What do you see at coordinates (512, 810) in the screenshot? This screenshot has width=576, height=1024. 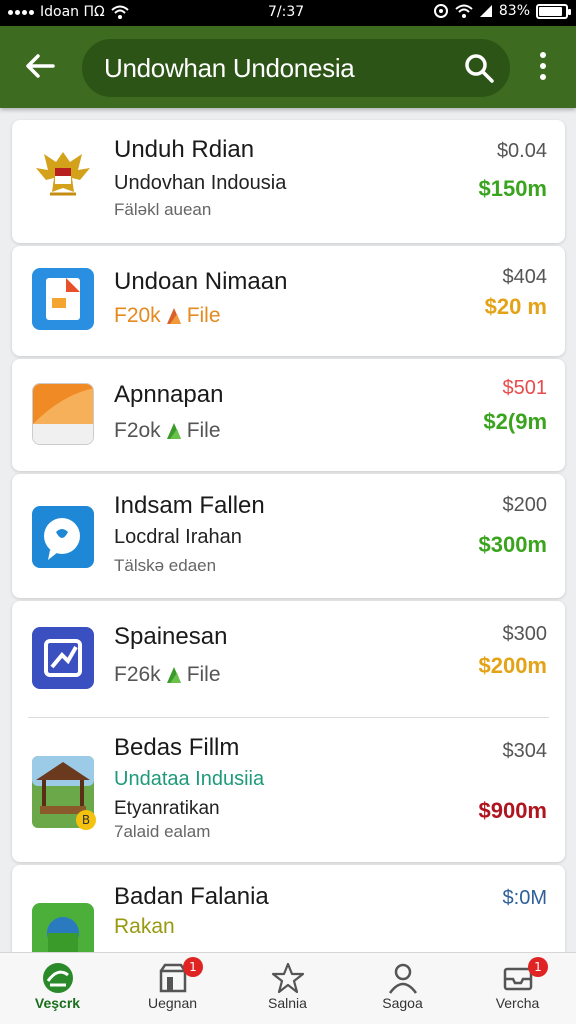 I see `item-price-new: $900m` at bounding box center [512, 810].